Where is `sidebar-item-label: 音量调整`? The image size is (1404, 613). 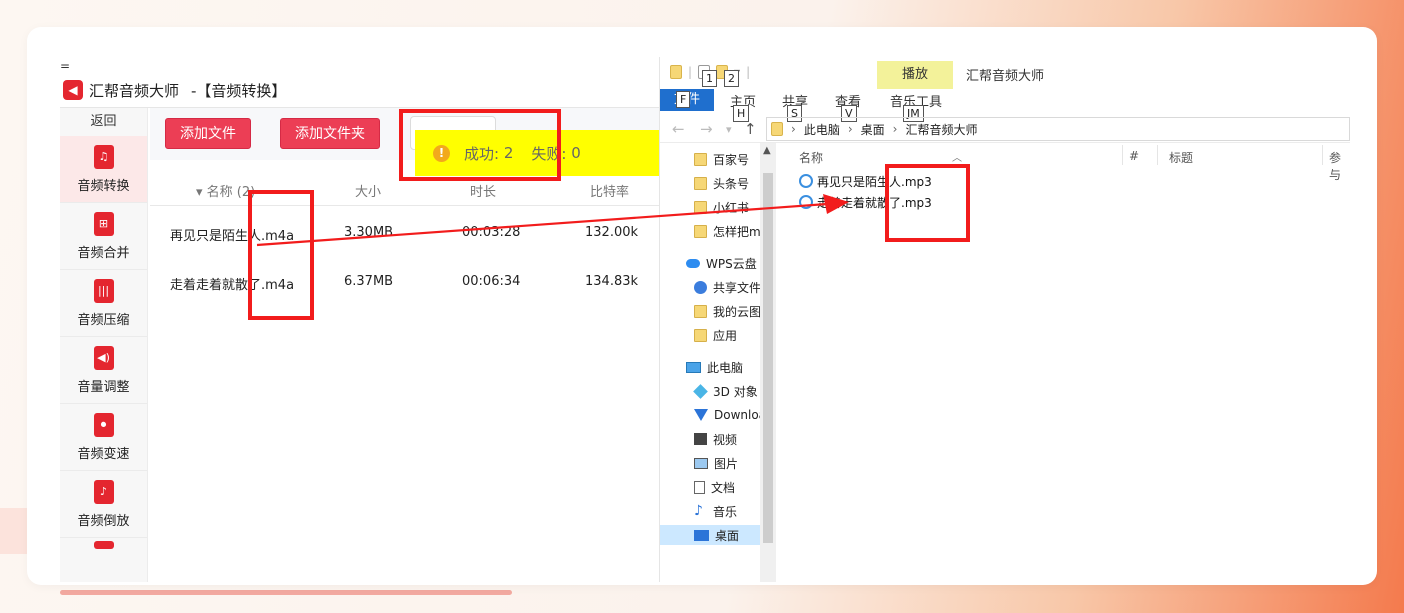
sidebar-item-label: 音量调整 is located at coordinates (103, 387).